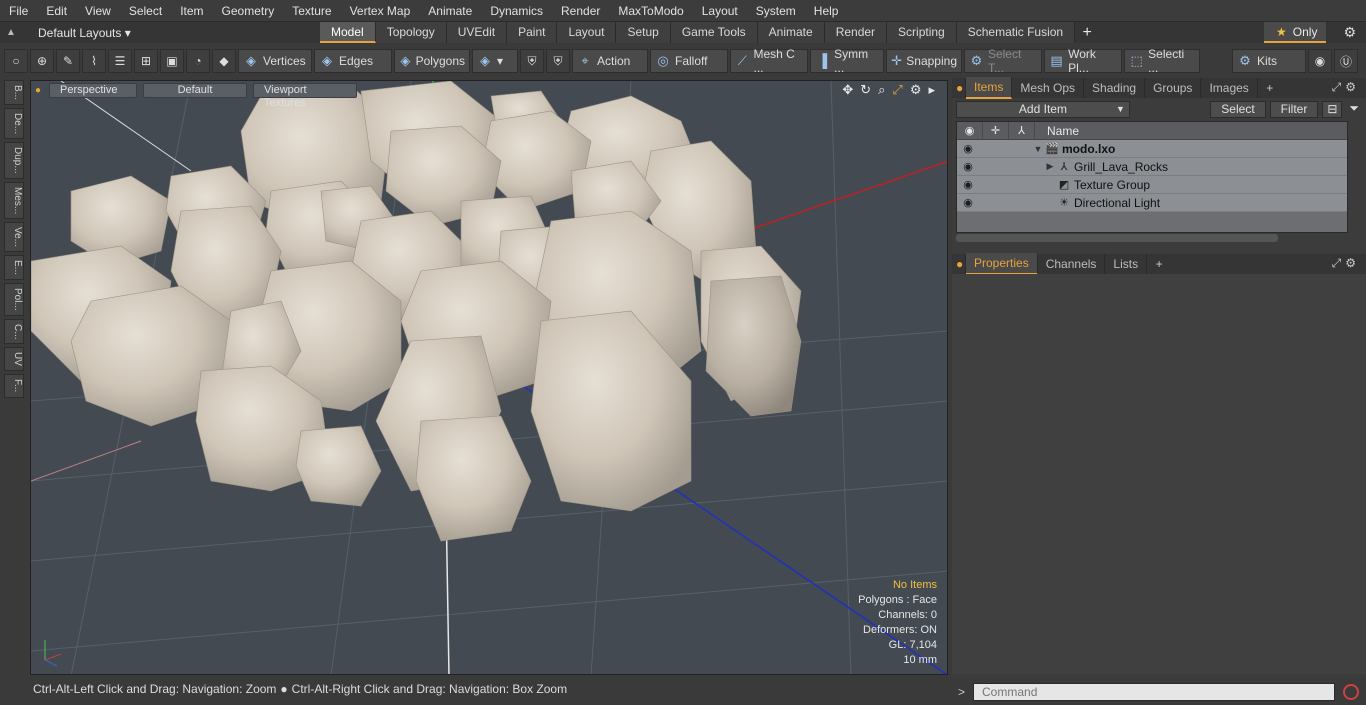 The height and width of the screenshot is (705, 1366). Describe the element at coordinates (1238, 109) in the screenshot. I see `select-button: Select` at that location.